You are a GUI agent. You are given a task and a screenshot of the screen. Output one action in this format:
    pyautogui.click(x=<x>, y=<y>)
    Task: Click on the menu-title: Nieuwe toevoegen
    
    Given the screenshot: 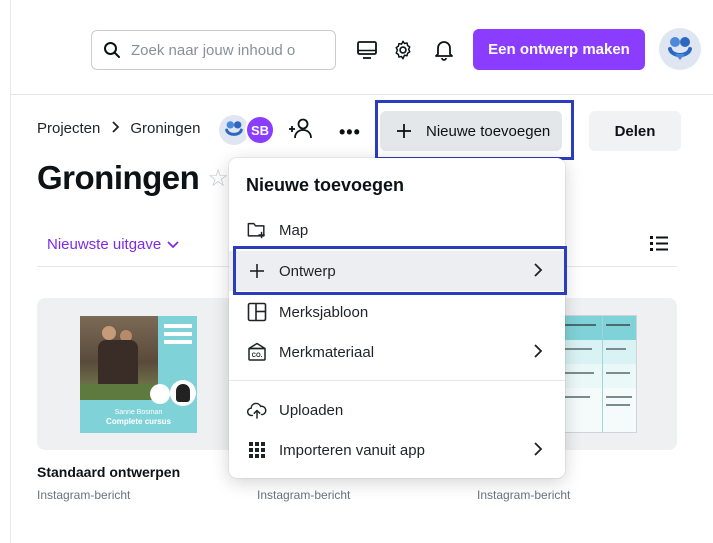 What is the action you would take?
    pyautogui.click(x=325, y=185)
    